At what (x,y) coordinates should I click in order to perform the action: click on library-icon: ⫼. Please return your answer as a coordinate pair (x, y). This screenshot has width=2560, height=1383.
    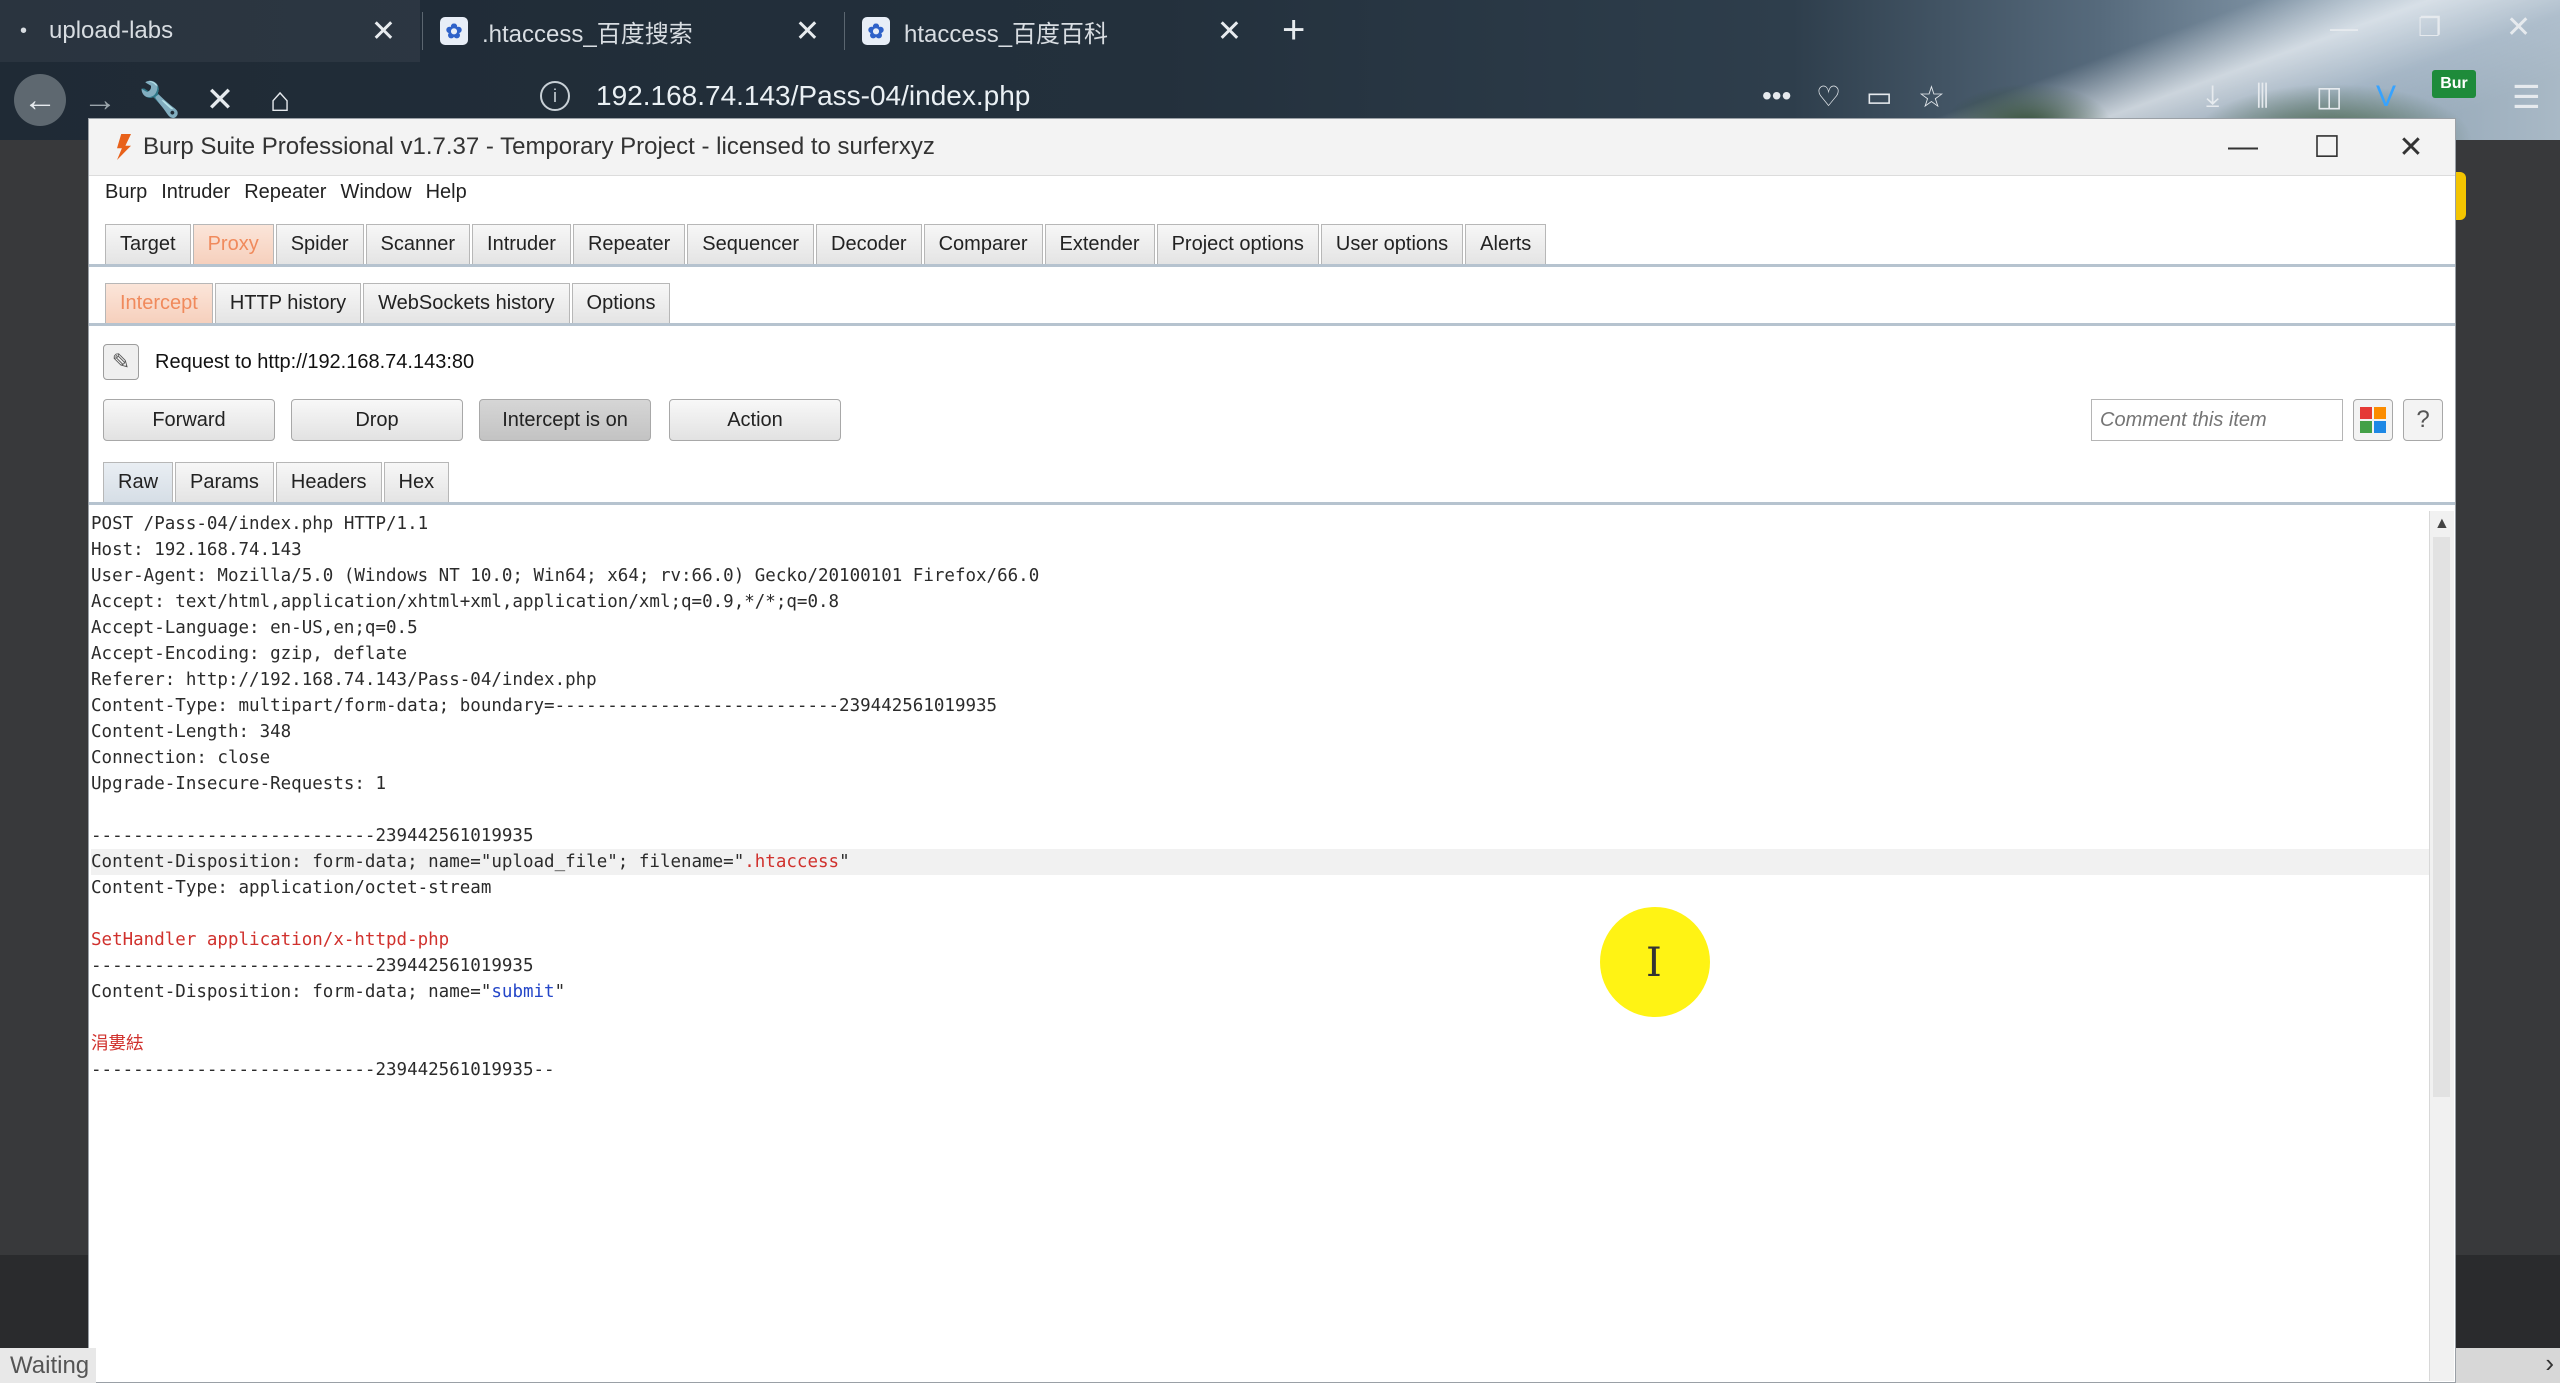
    Looking at the image, I should click on (2262, 96).